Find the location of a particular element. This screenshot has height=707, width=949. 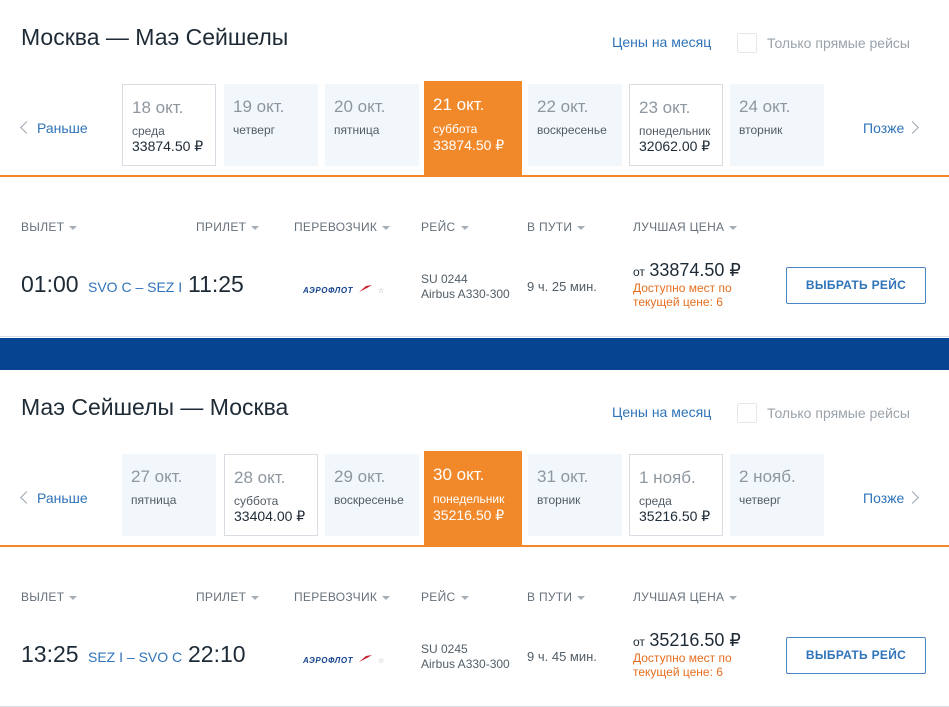

best-price: от 33874.50 ₽ is located at coordinates (687, 270).